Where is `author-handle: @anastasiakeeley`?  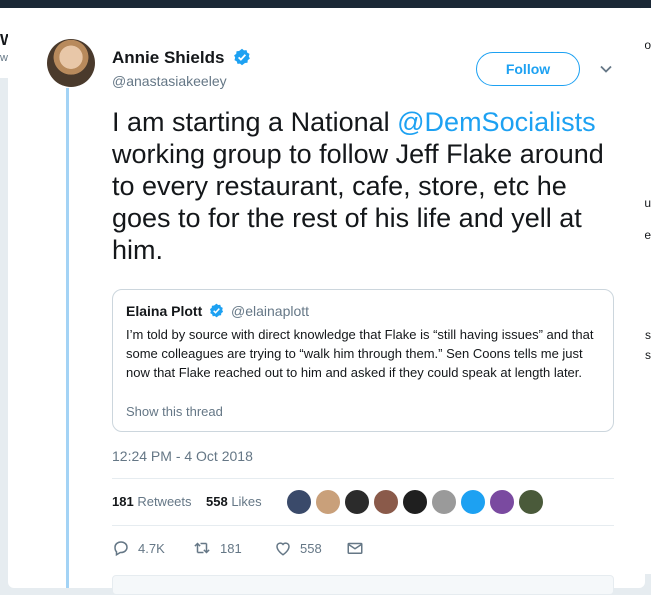 author-handle: @anastasiakeeley is located at coordinates (169, 81).